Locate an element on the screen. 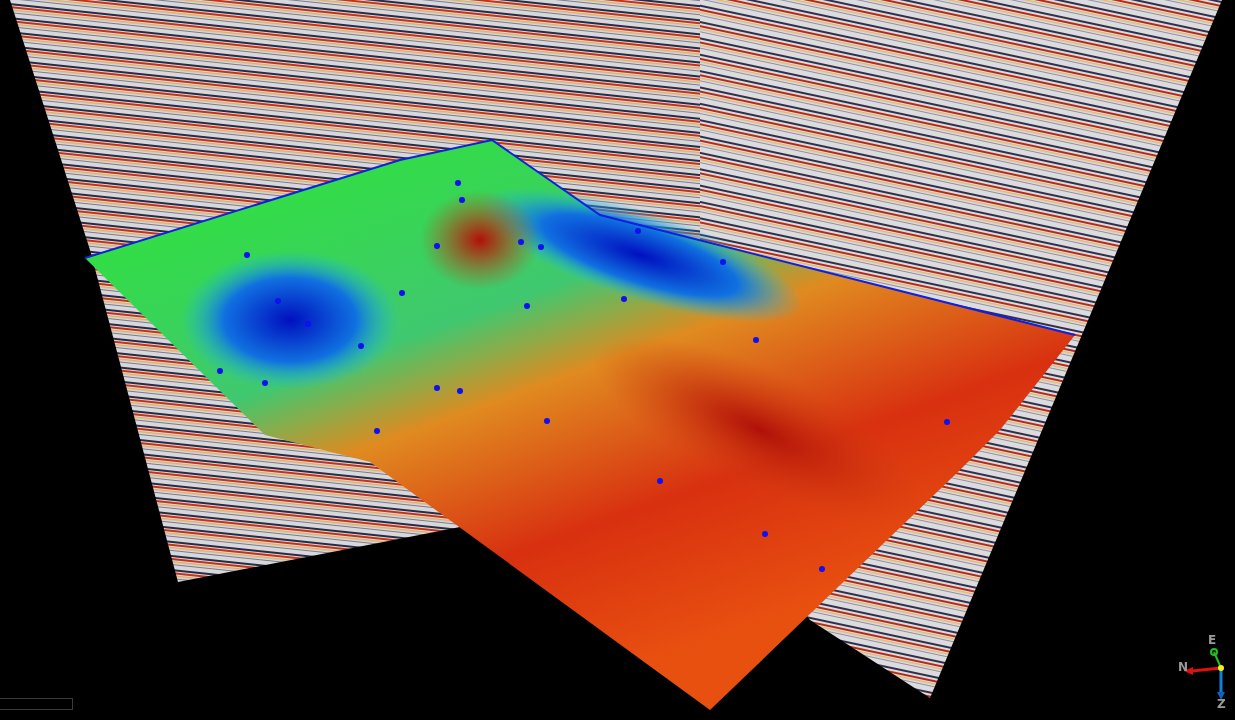  axis-label: E is located at coordinates (1212, 640).